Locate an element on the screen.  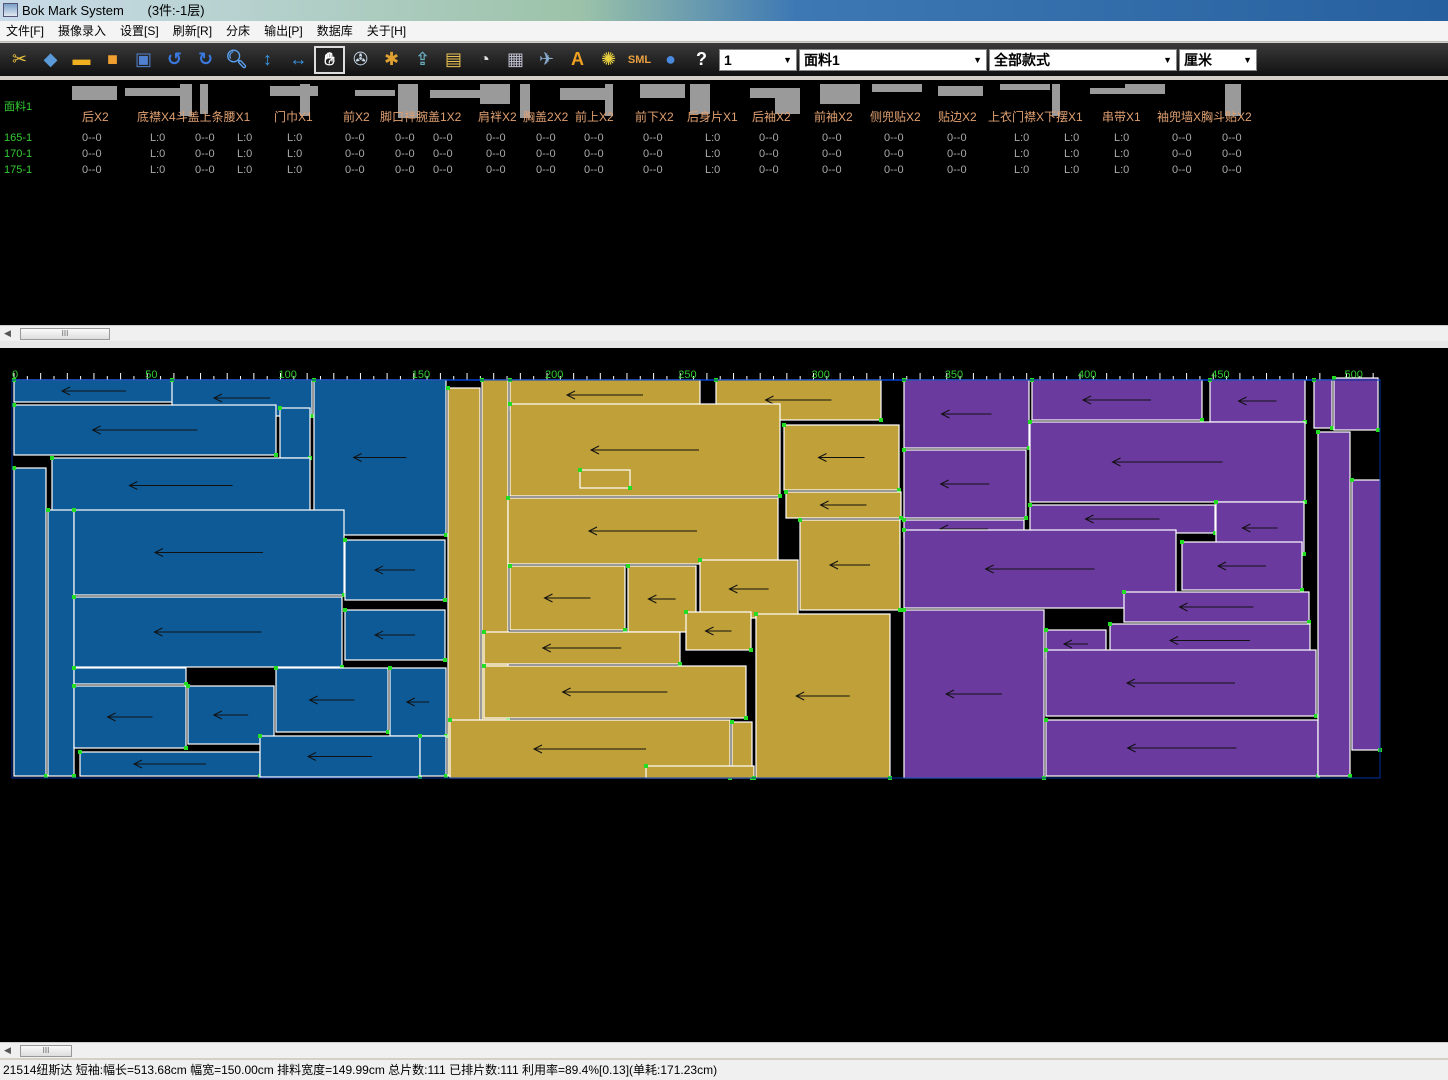
satellite-icon: ✈ is located at coordinates (546, 60).